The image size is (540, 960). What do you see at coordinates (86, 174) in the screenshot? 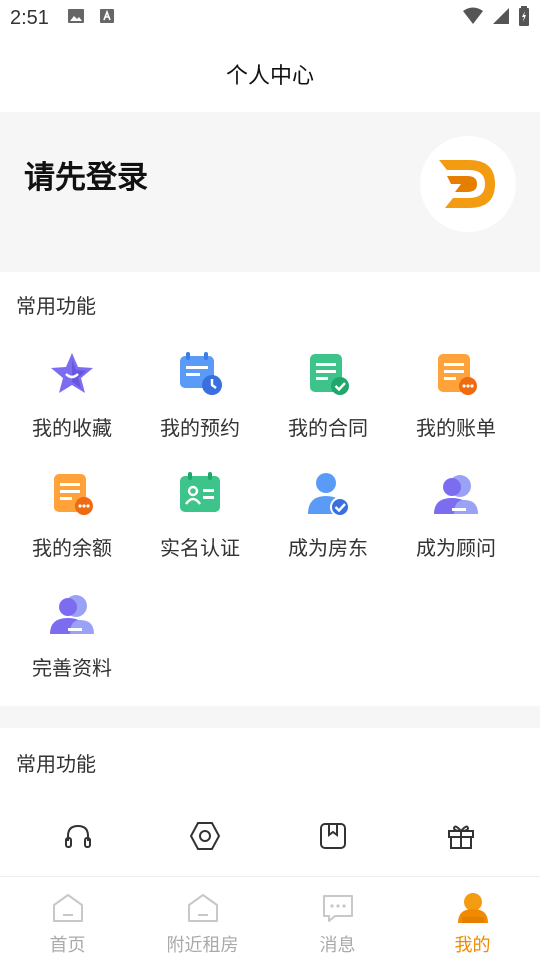
I see `login-prompt: 请先登录` at bounding box center [86, 174].